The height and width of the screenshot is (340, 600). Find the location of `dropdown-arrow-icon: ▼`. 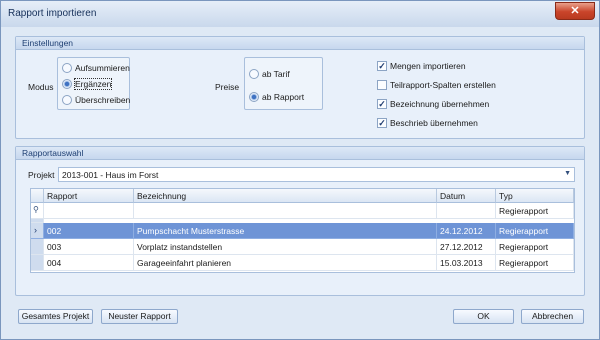

dropdown-arrow-icon: ▼ is located at coordinates (567, 173).